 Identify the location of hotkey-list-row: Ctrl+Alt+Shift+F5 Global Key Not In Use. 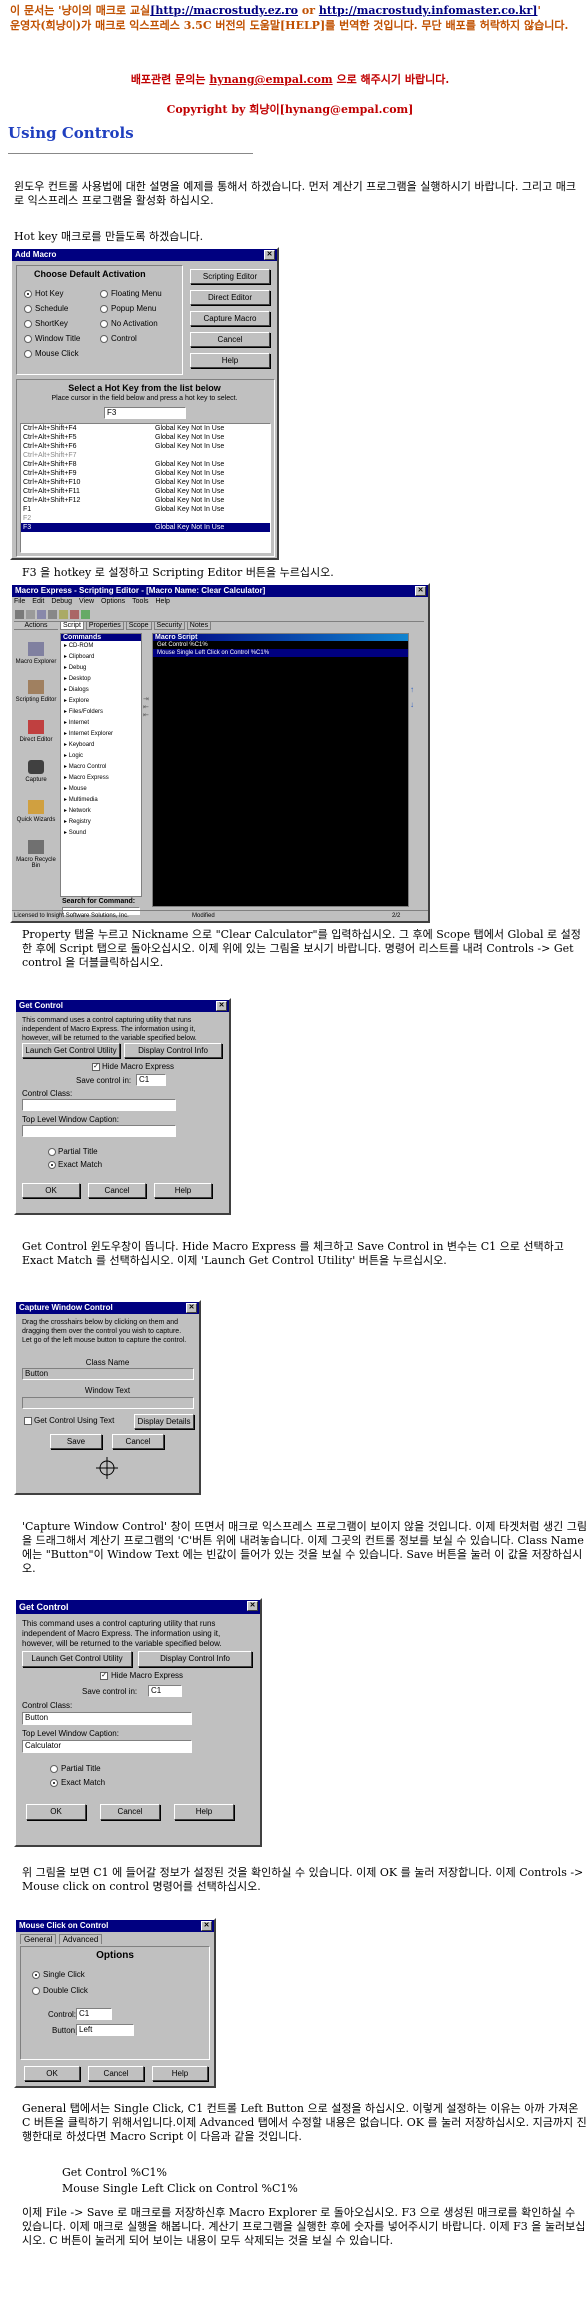
(145, 437).